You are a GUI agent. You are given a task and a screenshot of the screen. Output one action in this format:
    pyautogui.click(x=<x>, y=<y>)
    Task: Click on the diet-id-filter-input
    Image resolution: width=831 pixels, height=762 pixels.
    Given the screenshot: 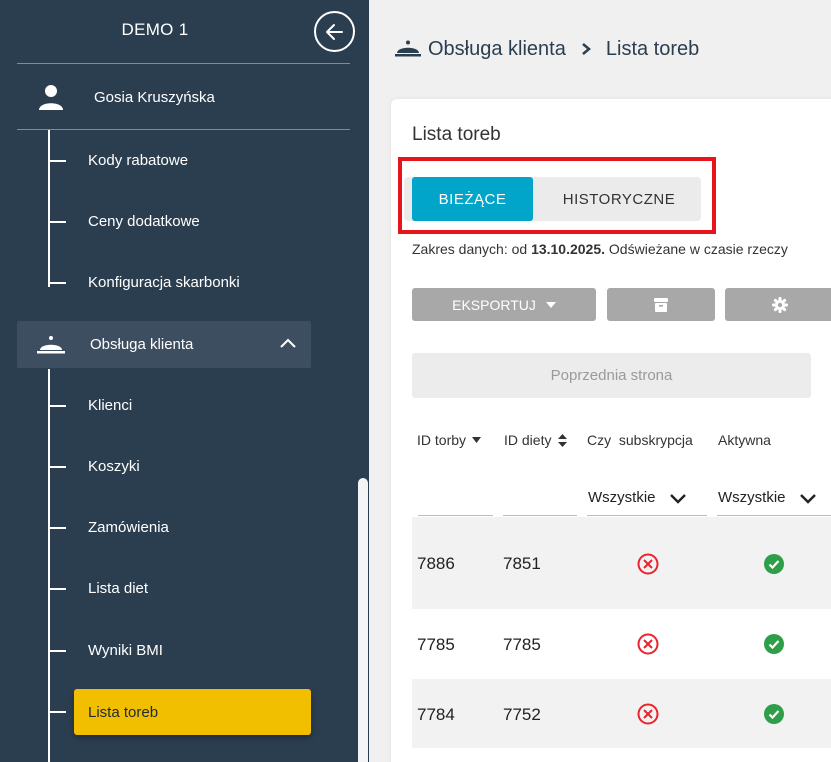 What is the action you would take?
    pyautogui.click(x=540, y=515)
    